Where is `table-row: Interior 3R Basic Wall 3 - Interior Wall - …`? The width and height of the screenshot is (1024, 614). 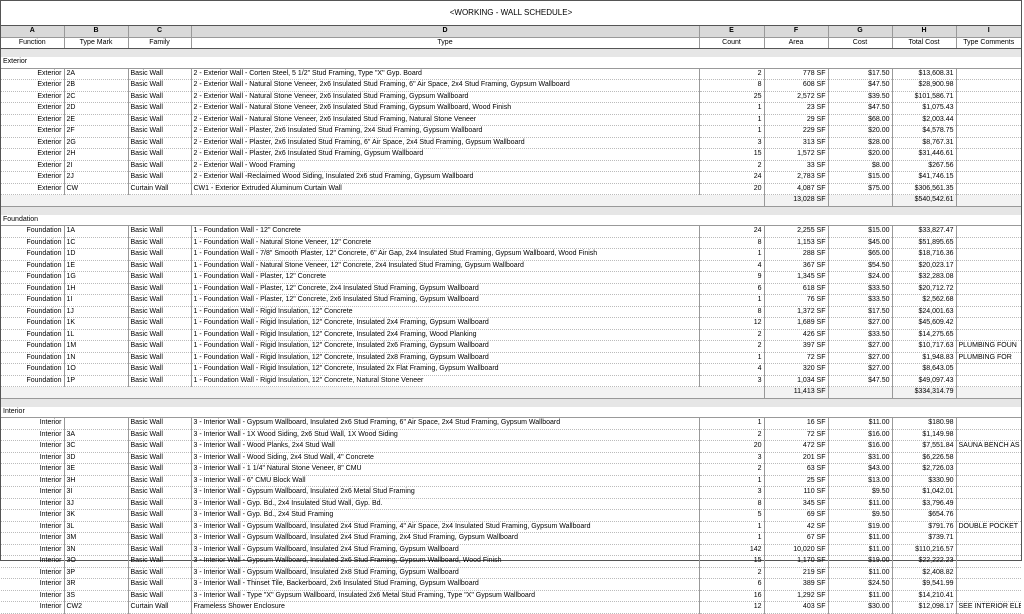
table-row: Interior 3R Basic Wall 3 - Interior Wall - … is located at coordinates (511, 584).